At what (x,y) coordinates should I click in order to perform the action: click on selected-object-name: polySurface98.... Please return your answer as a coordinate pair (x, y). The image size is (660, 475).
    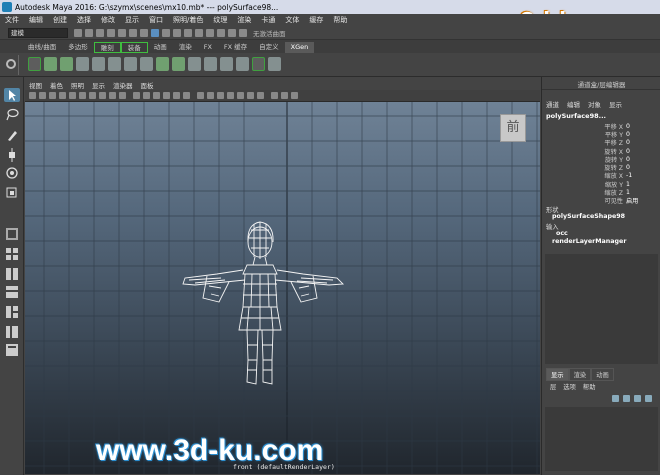
    Looking at the image, I should click on (576, 116).